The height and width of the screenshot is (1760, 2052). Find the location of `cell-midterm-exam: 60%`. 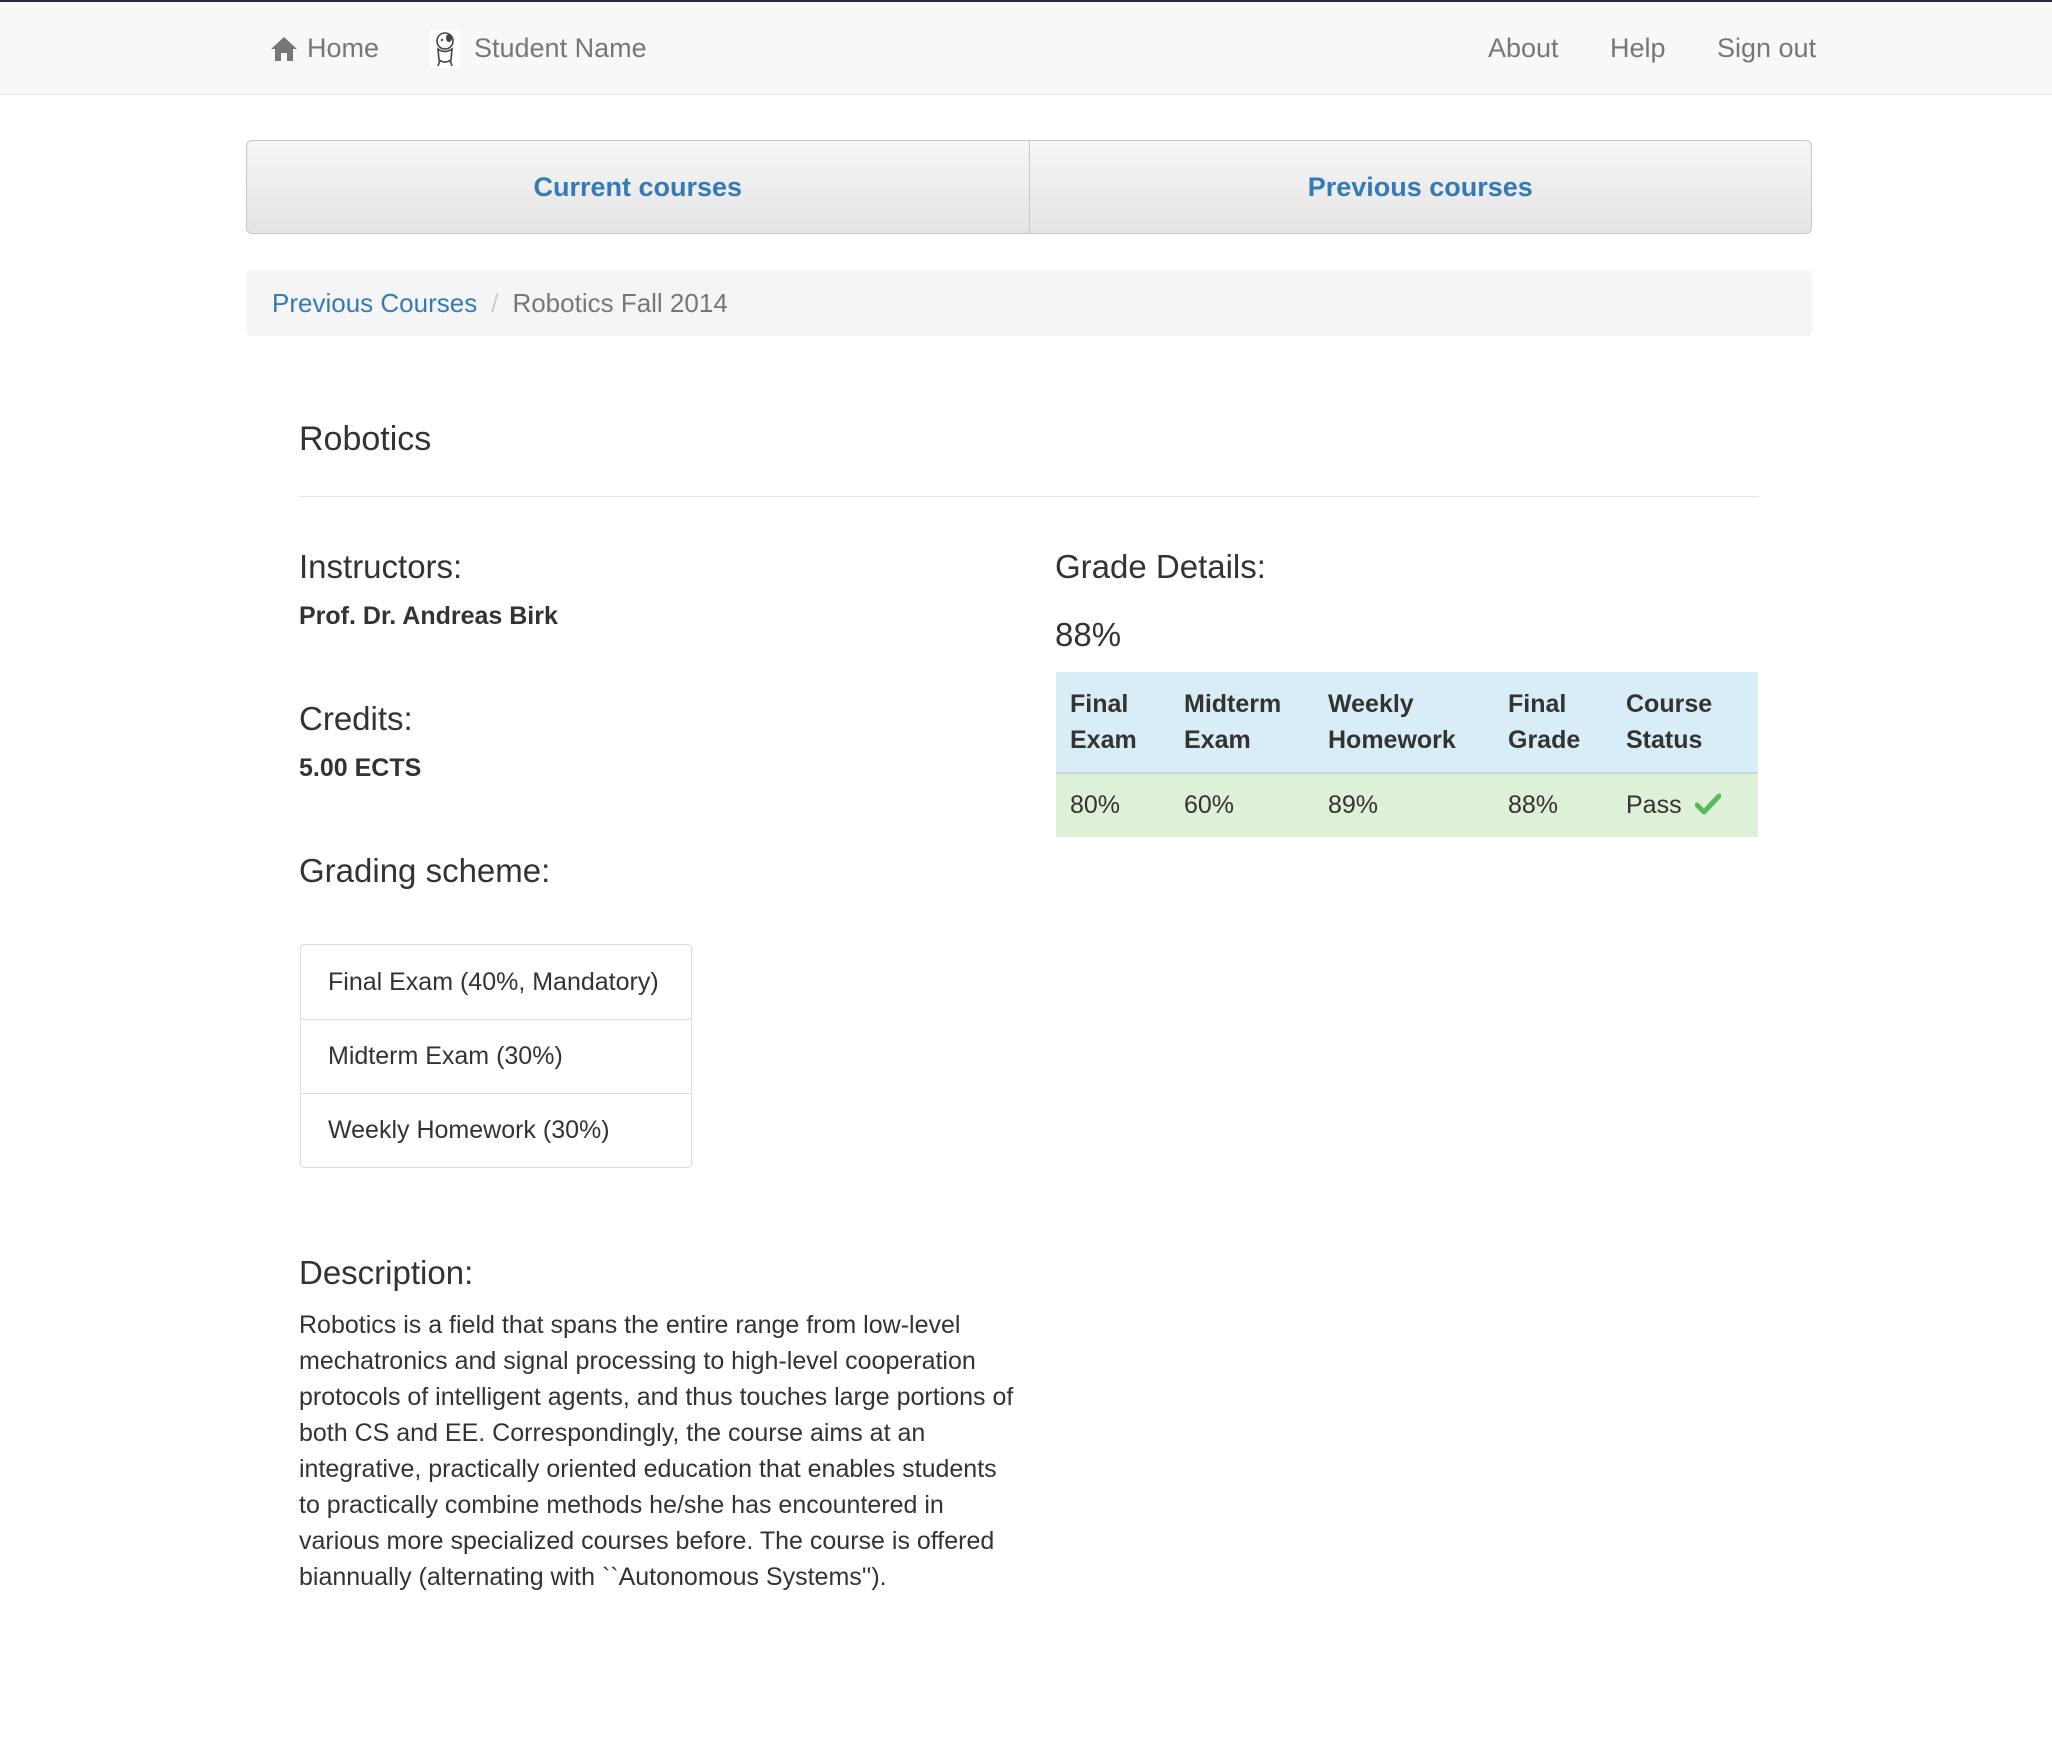

cell-midterm-exam: 60% is located at coordinates (1242, 805).